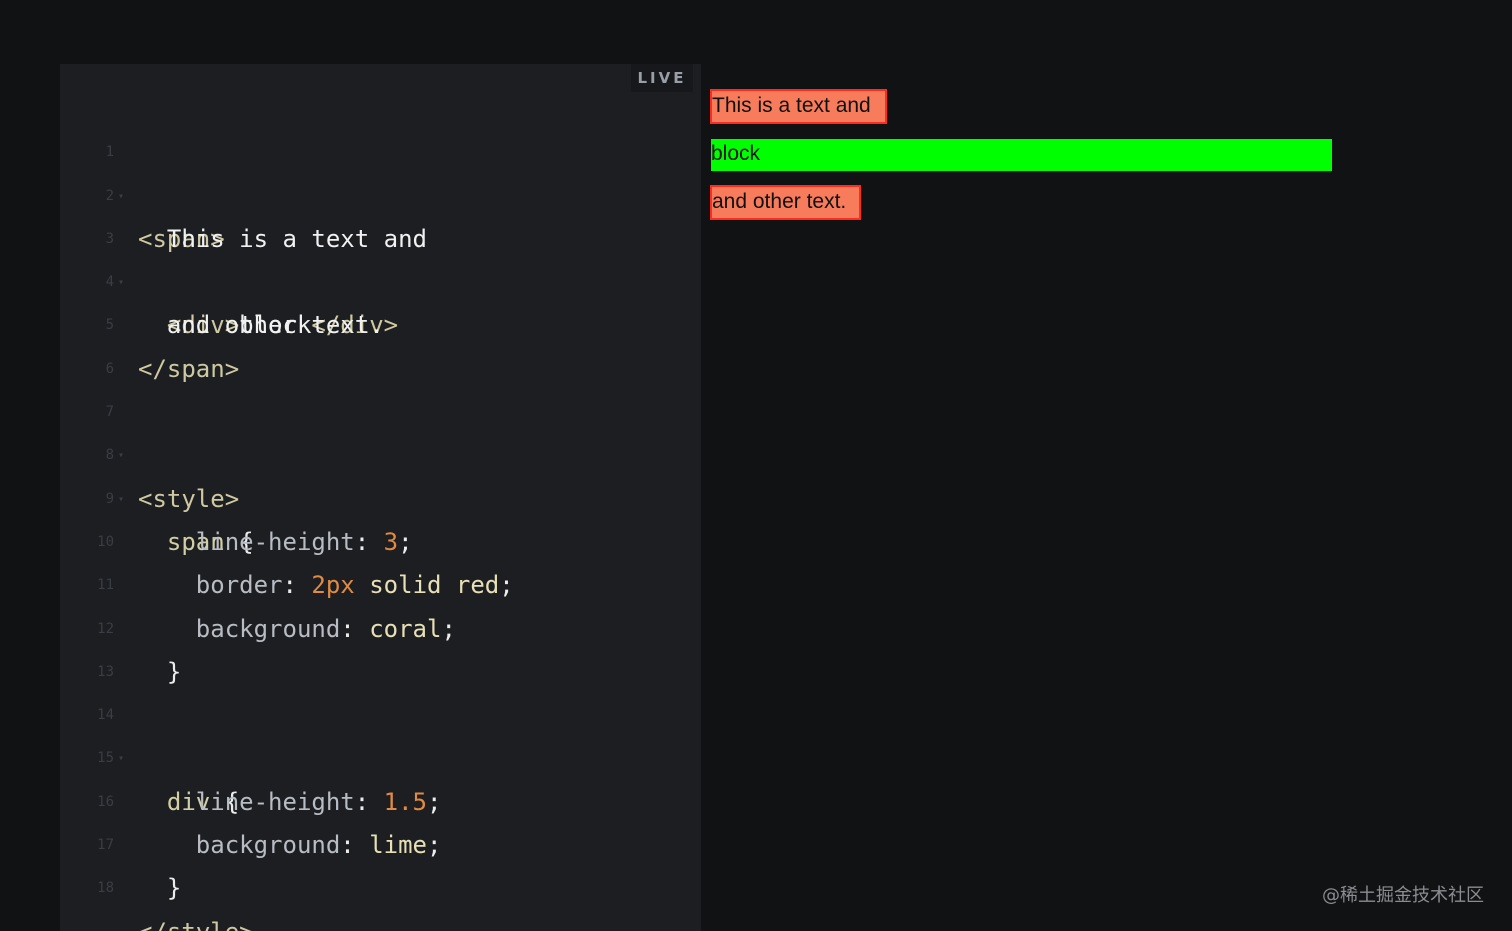 The width and height of the screenshot is (1512, 931). I want to click on code-line: 5 </span>, so click(380, 321).